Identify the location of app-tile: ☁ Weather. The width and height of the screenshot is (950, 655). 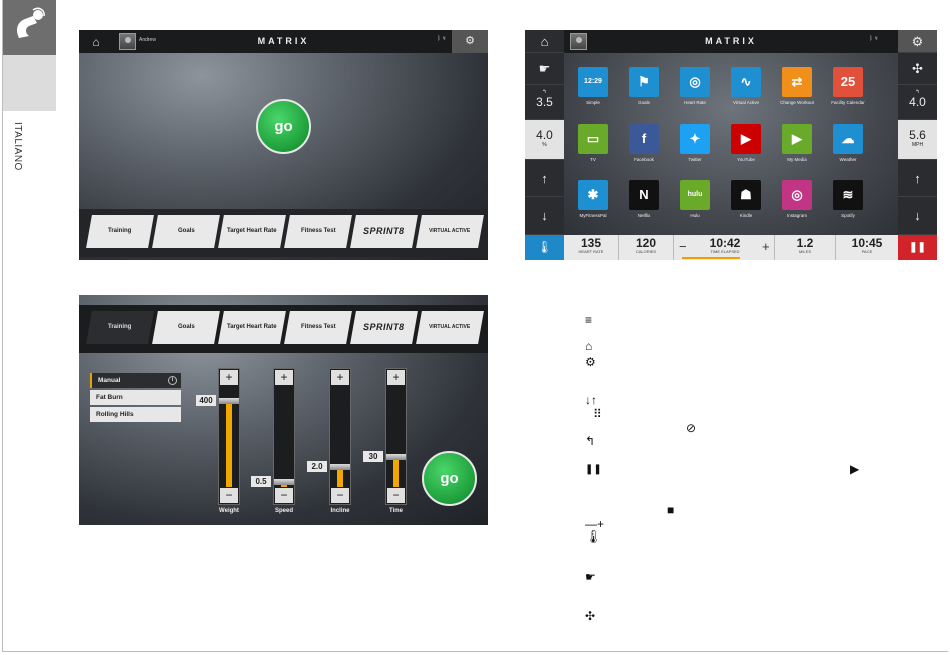
(848, 143).